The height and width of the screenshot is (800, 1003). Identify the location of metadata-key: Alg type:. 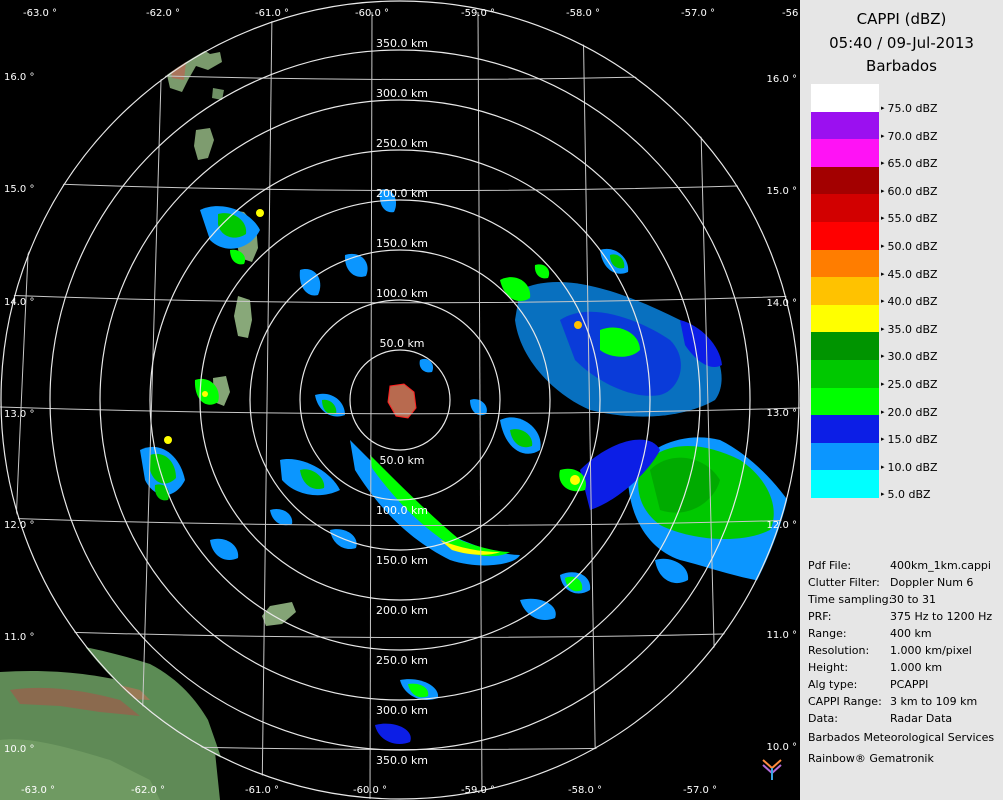
(833, 684).